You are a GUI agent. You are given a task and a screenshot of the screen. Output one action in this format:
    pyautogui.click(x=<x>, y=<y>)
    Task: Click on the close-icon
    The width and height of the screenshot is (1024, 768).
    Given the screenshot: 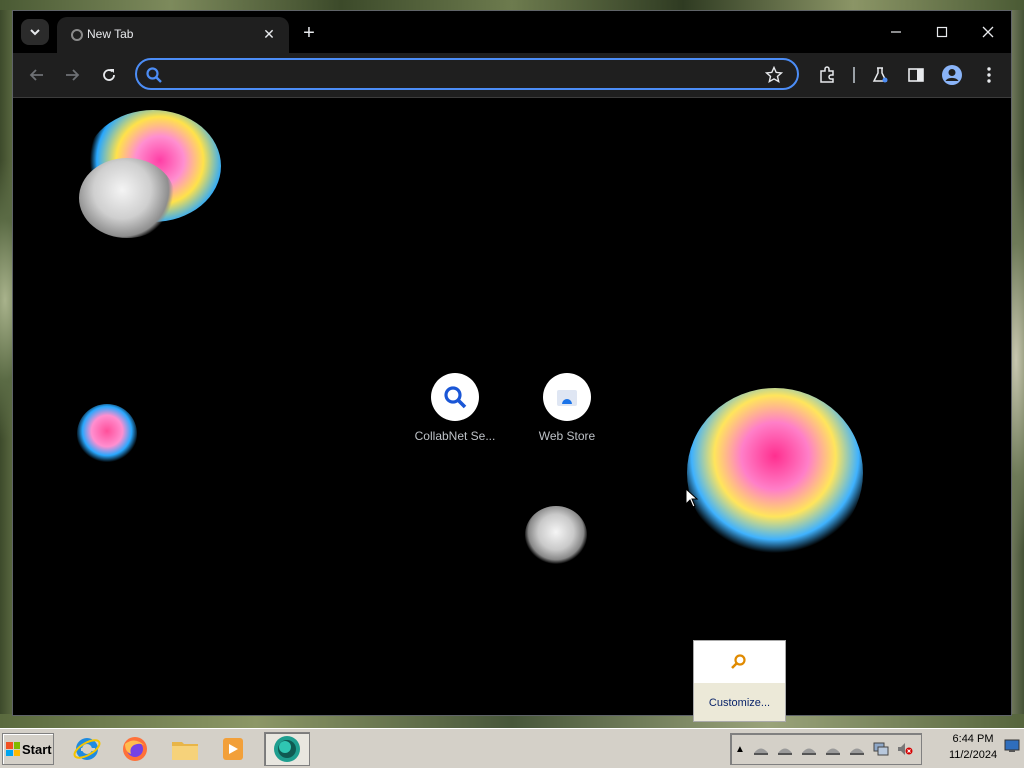 What is the action you would take?
    pyautogui.click(x=988, y=32)
    